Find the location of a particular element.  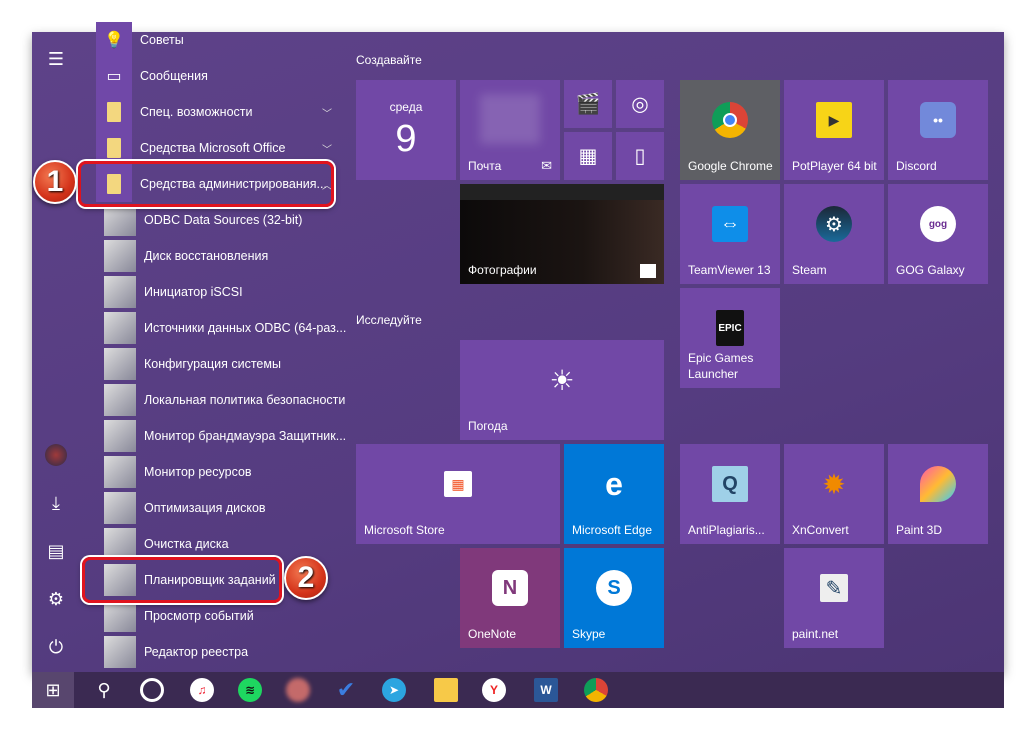

admin-tool-item: ODBC Data Sources (32-bit) is located at coordinates (226, 220).